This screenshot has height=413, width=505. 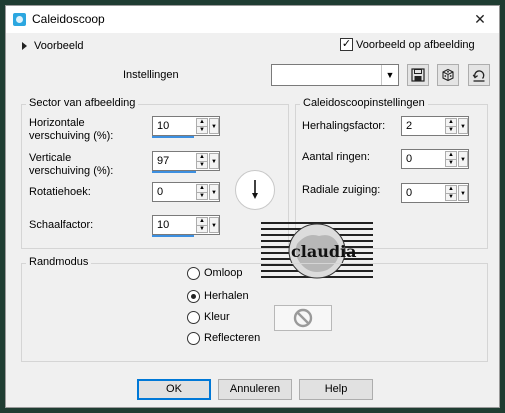 I want to click on h-offset-label-line2: verschuiving (%):, so click(x=71, y=136).